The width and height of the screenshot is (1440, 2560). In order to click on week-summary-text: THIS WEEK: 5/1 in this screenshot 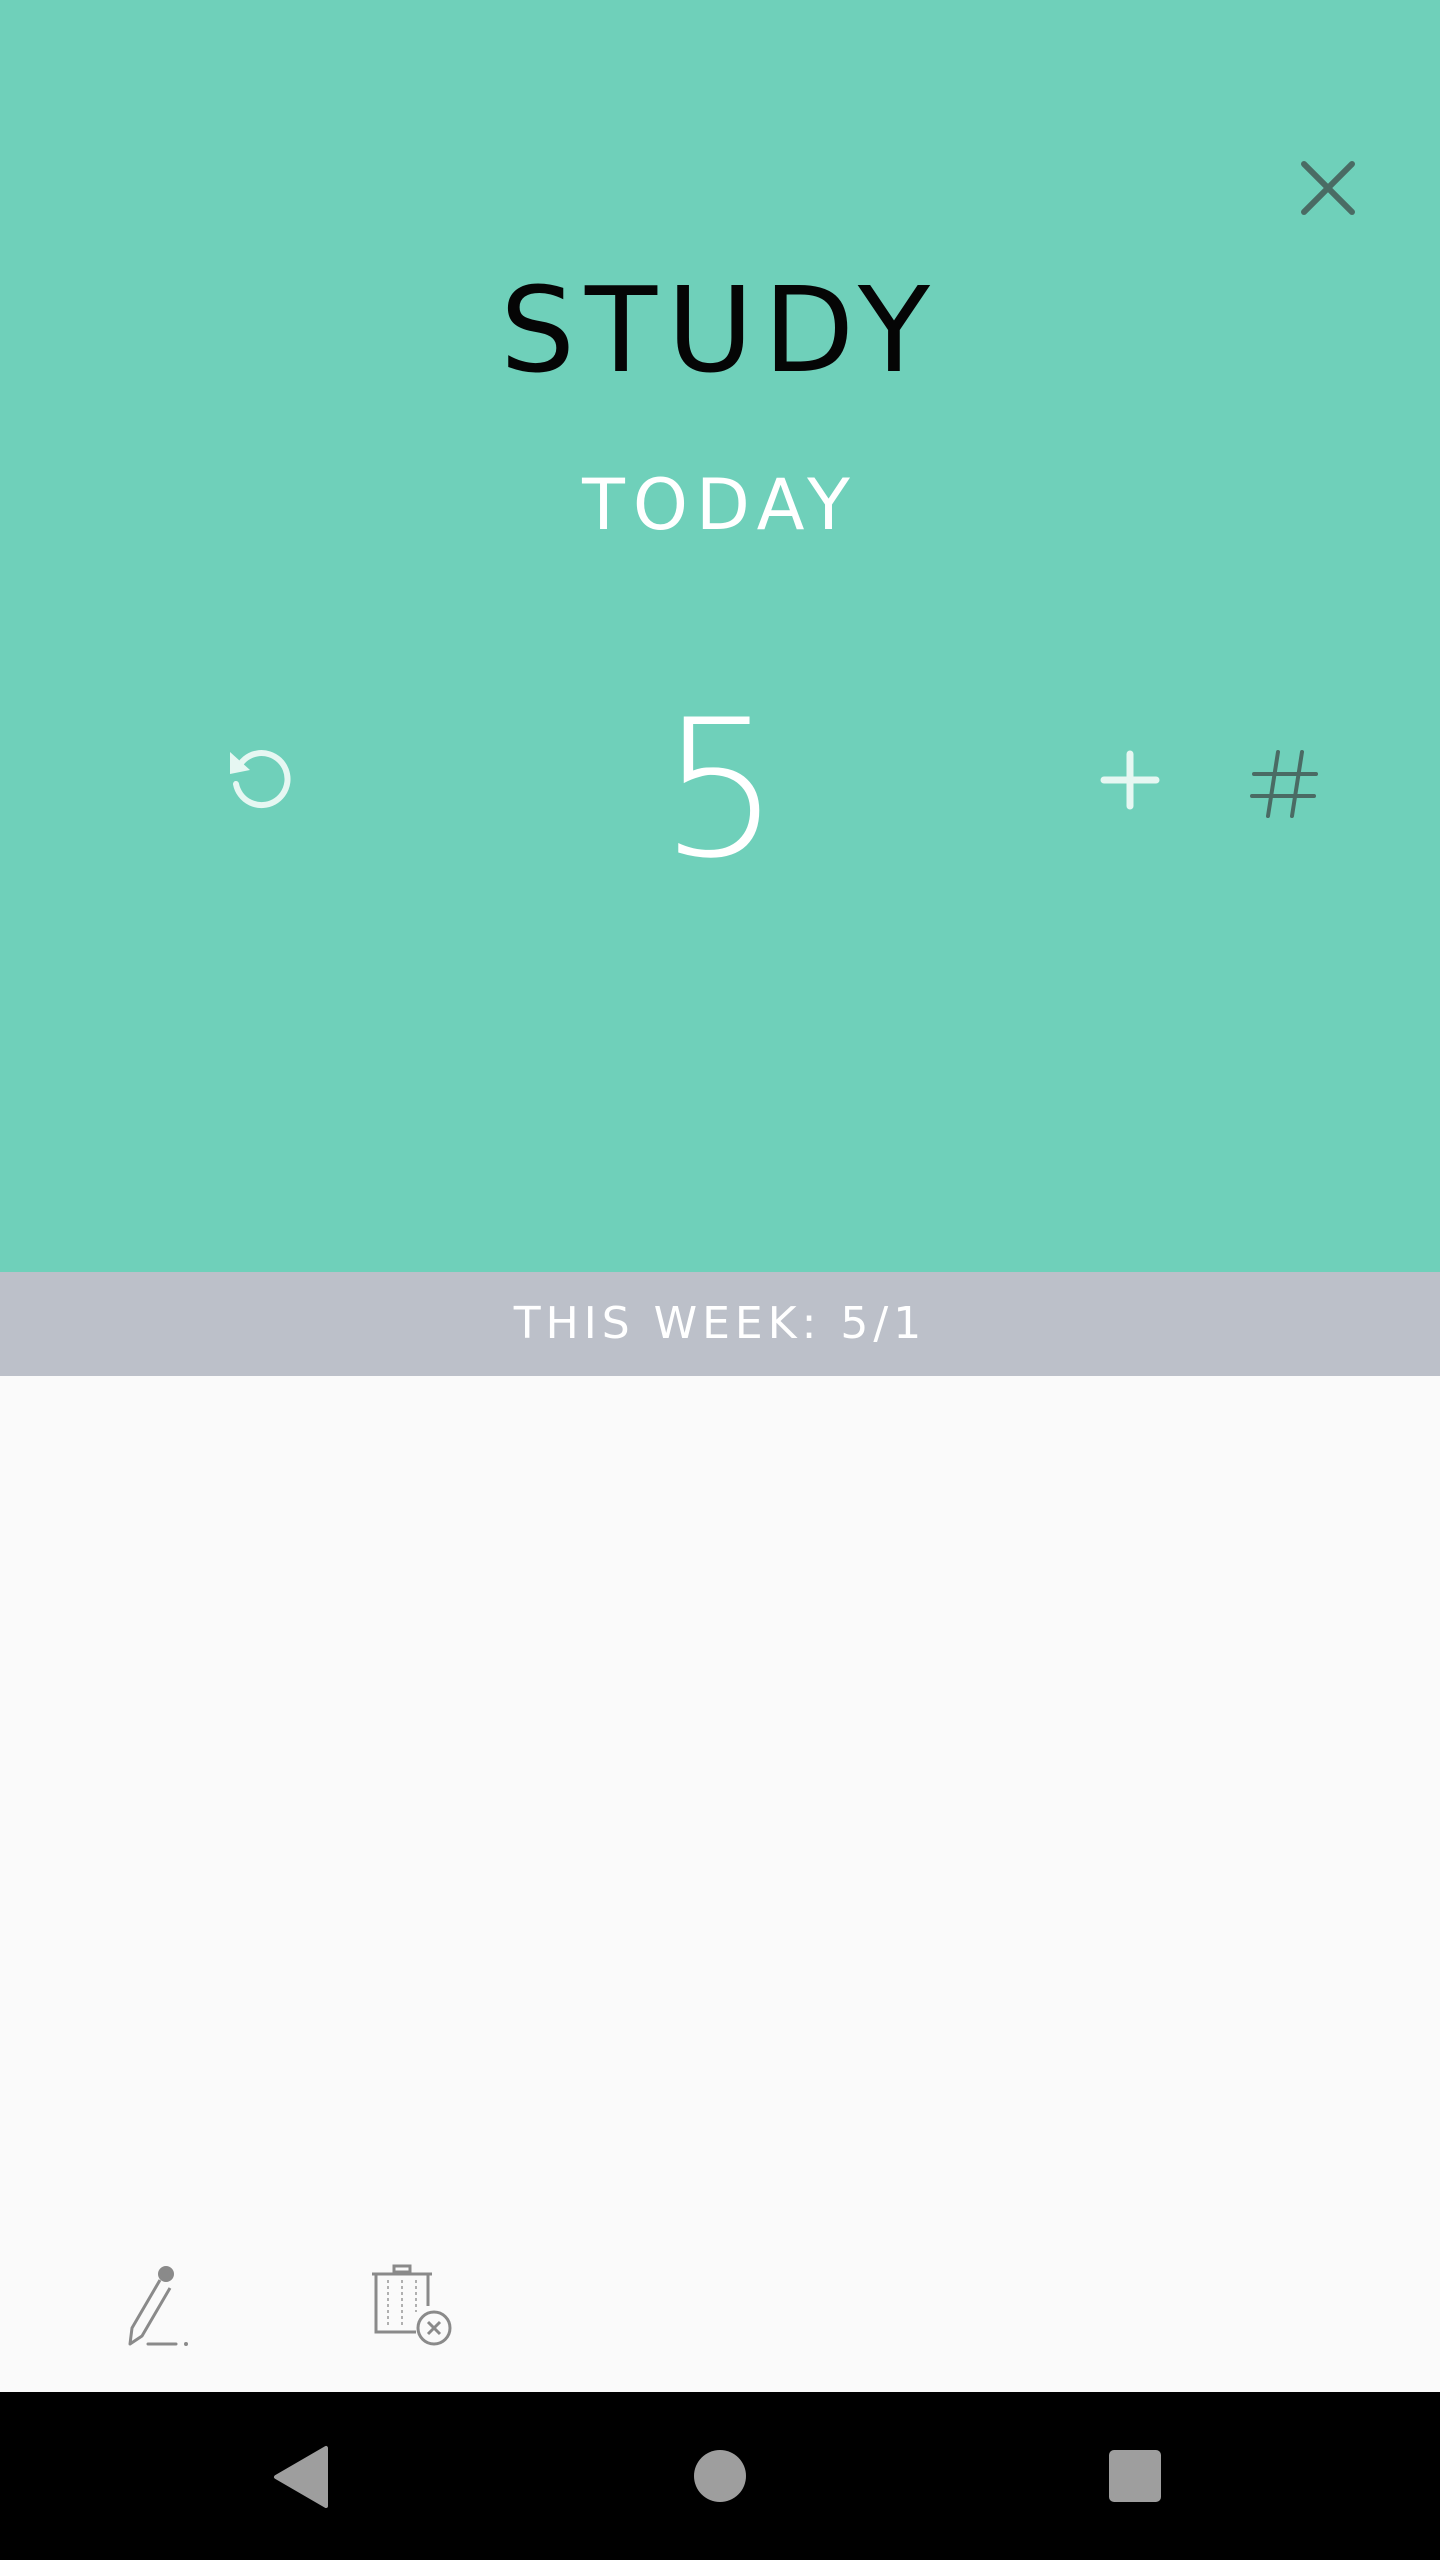, I will do `click(720, 1323)`.